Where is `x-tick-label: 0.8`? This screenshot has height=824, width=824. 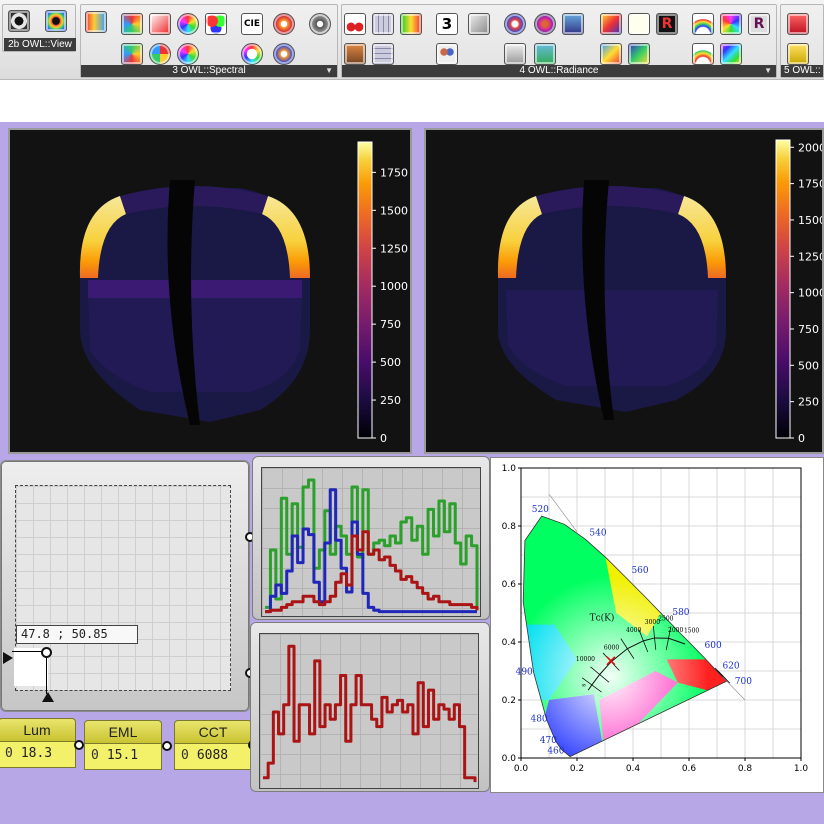
x-tick-label: 0.8 is located at coordinates (745, 769).